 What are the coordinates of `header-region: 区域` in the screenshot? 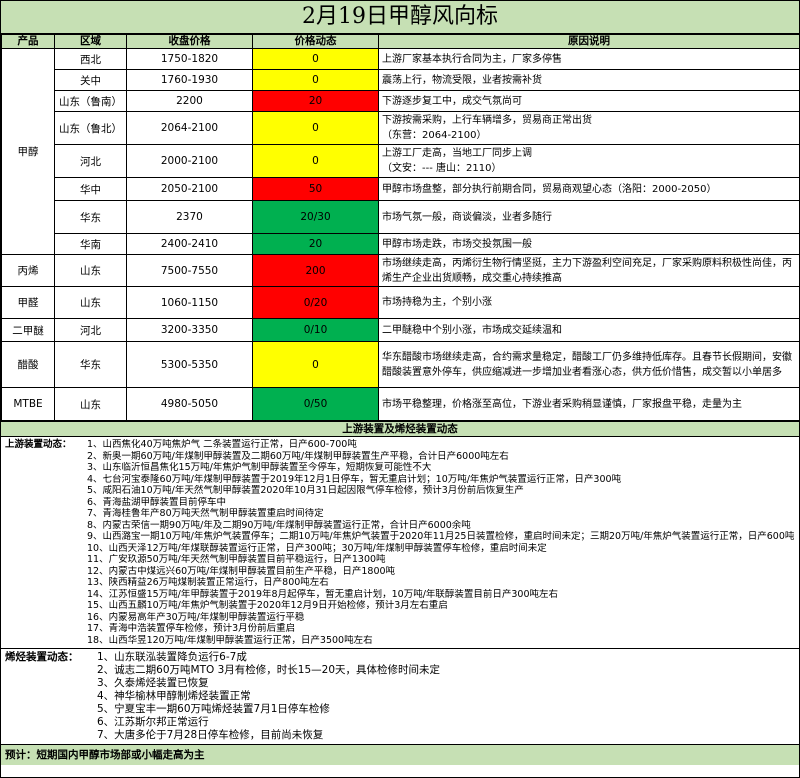 It's located at (90, 41).